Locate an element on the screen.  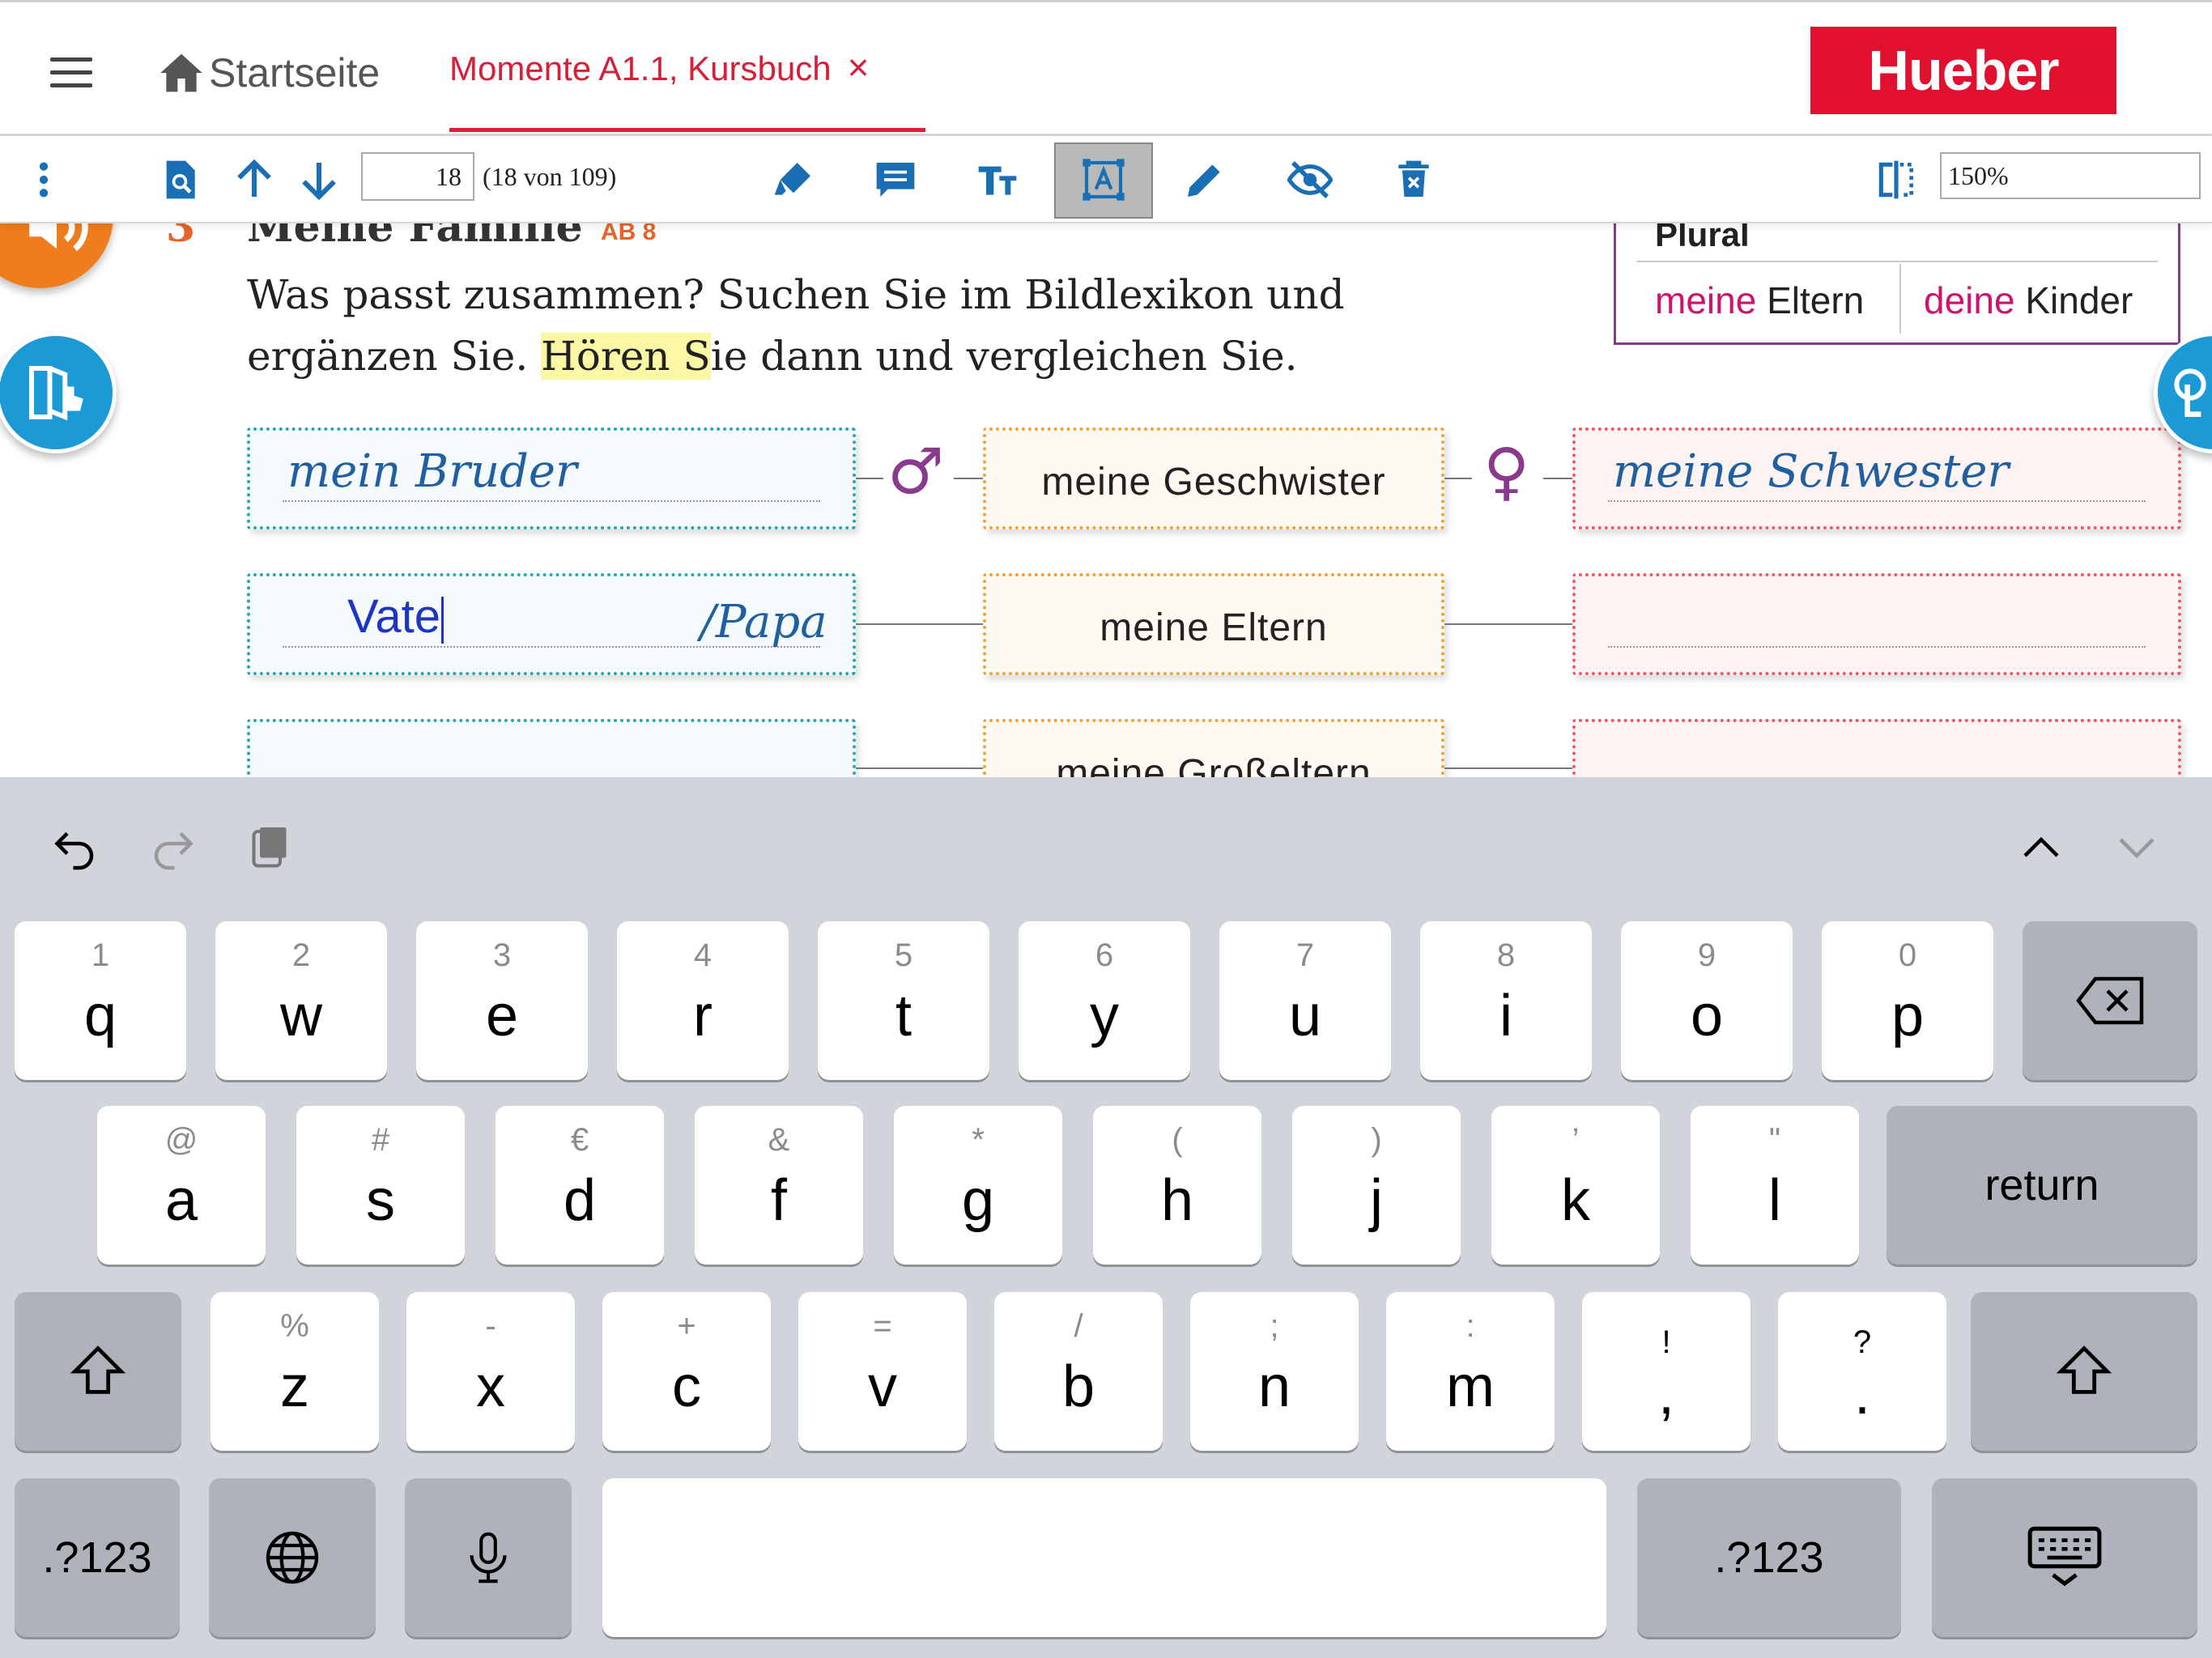
book-touch-icon is located at coordinates (56, 393).